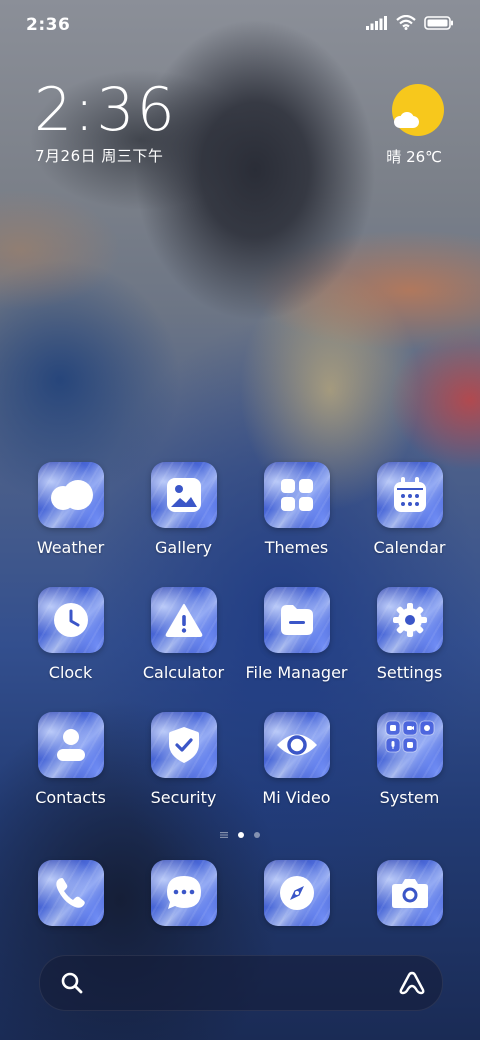 Image resolution: width=480 pixels, height=1040 pixels. Describe the element at coordinates (72, 983) in the screenshot. I see `search-icon` at that location.